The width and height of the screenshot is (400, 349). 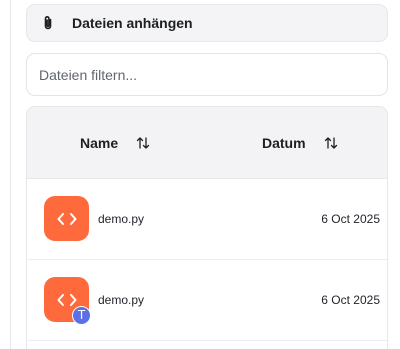 I want to click on column-header-date-label: Datum, so click(x=284, y=143).